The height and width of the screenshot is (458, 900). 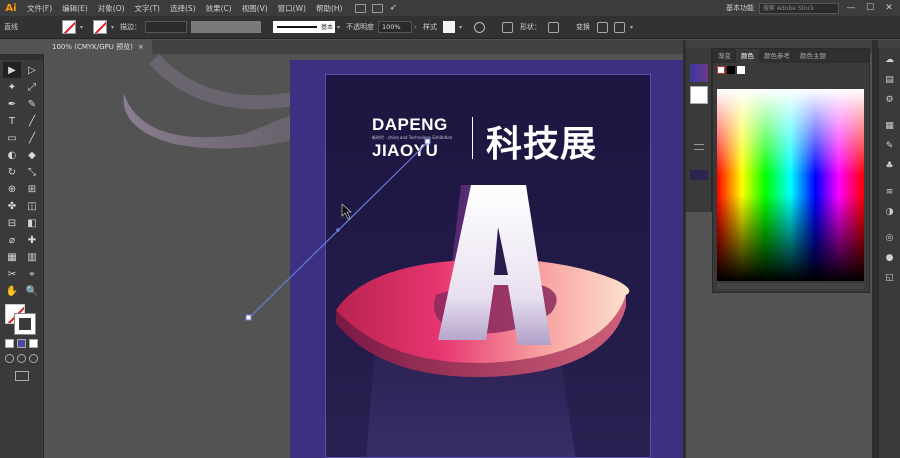 What do you see at coordinates (32, 189) in the screenshot?
I see `free-transform-tool-icon: ⊞` at bounding box center [32, 189].